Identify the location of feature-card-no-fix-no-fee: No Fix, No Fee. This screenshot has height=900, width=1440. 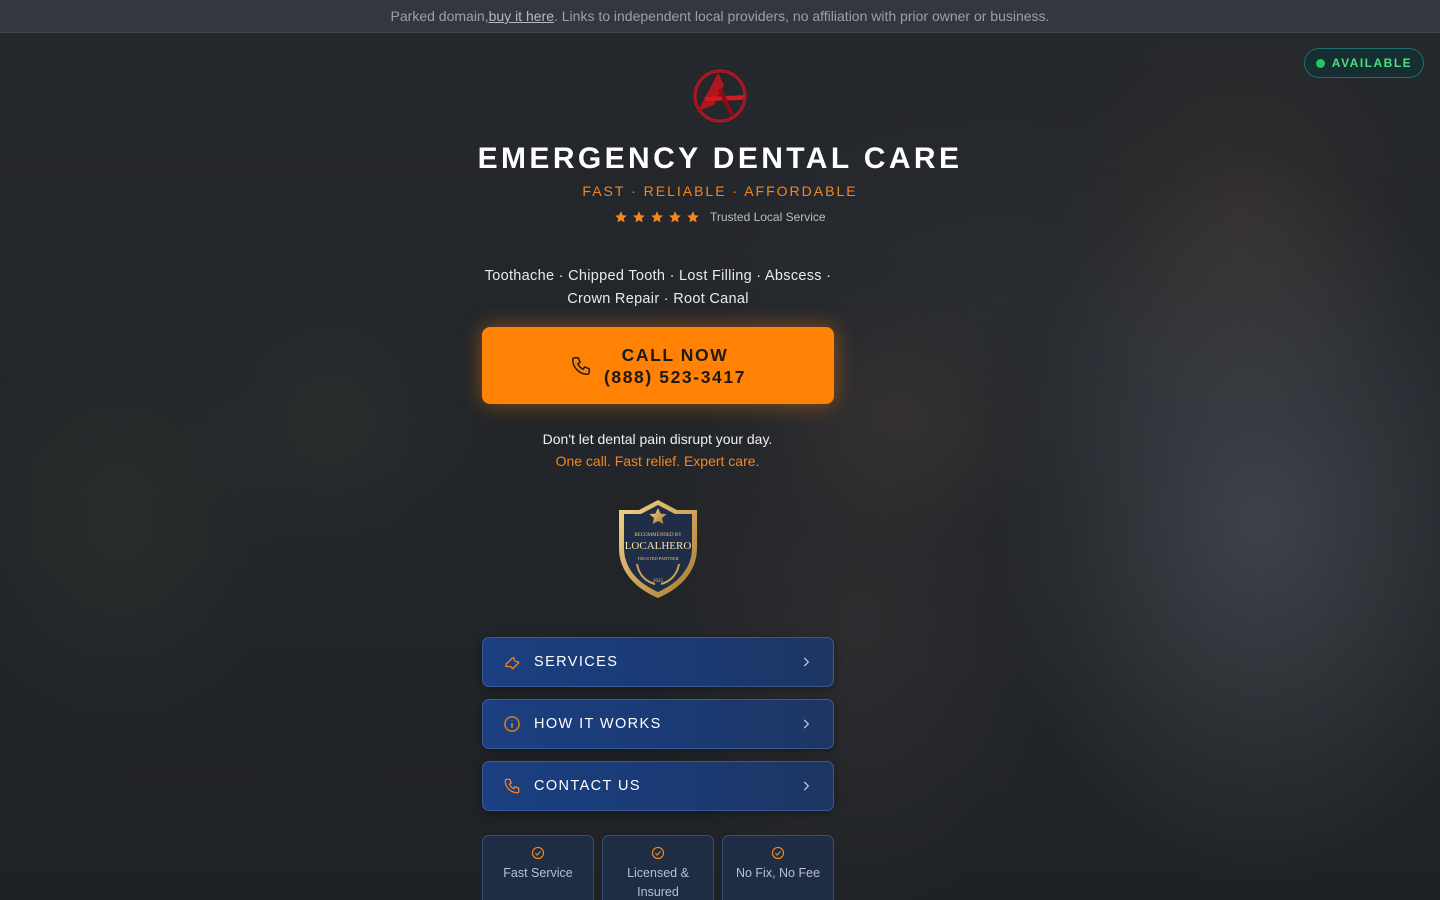
(778, 867).